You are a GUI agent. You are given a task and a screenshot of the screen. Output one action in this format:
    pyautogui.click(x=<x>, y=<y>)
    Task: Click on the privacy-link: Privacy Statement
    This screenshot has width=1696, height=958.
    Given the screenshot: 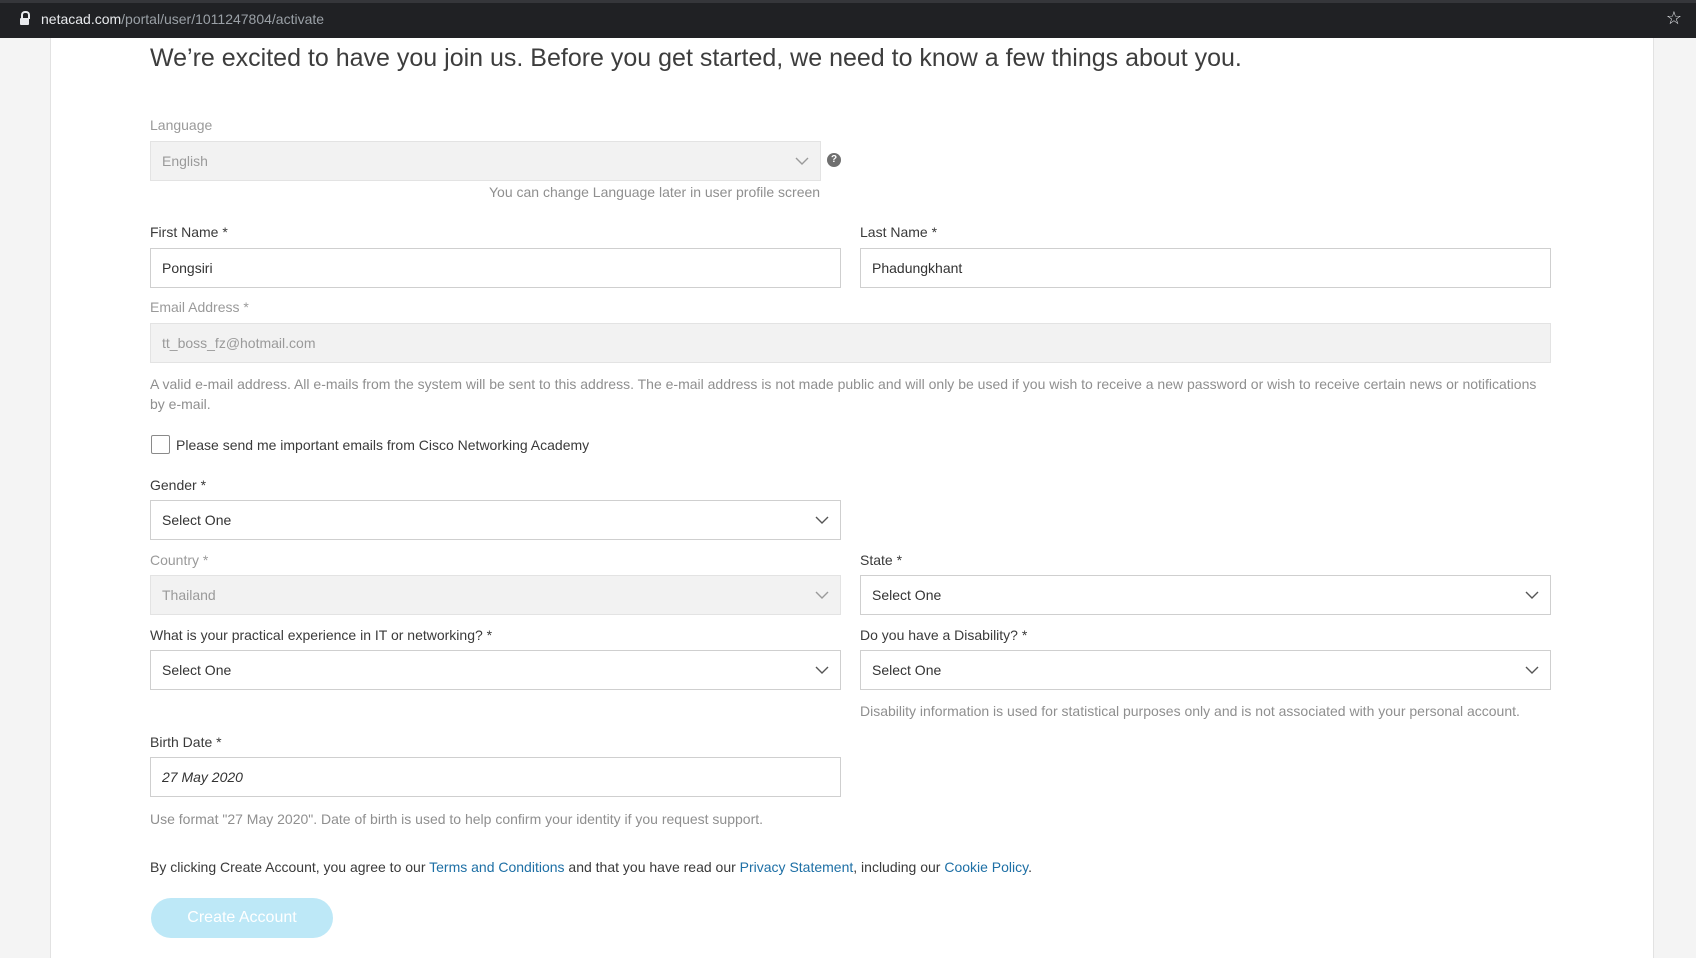 What is the action you would take?
    pyautogui.click(x=797, y=867)
    